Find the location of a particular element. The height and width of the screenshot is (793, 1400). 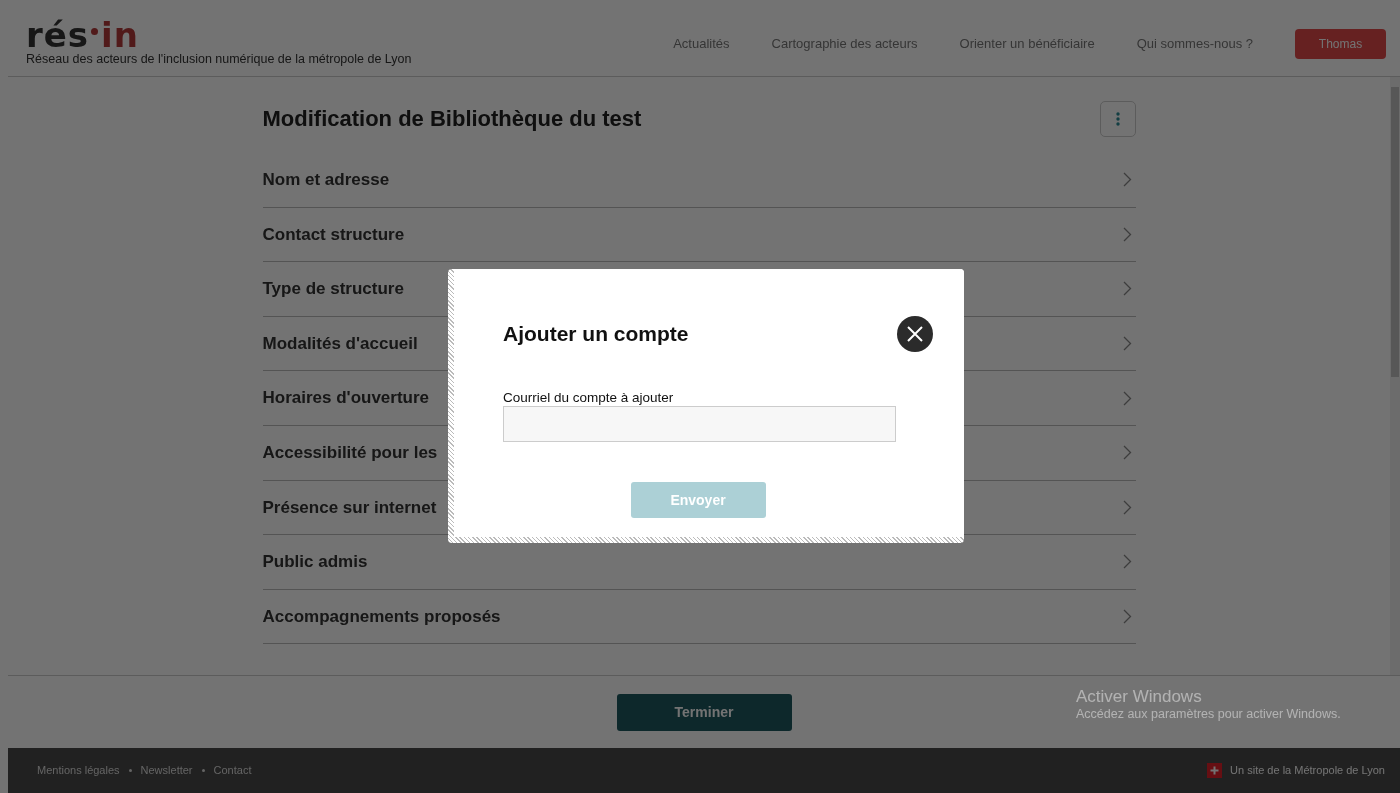

email-input-field is located at coordinates (699, 424).